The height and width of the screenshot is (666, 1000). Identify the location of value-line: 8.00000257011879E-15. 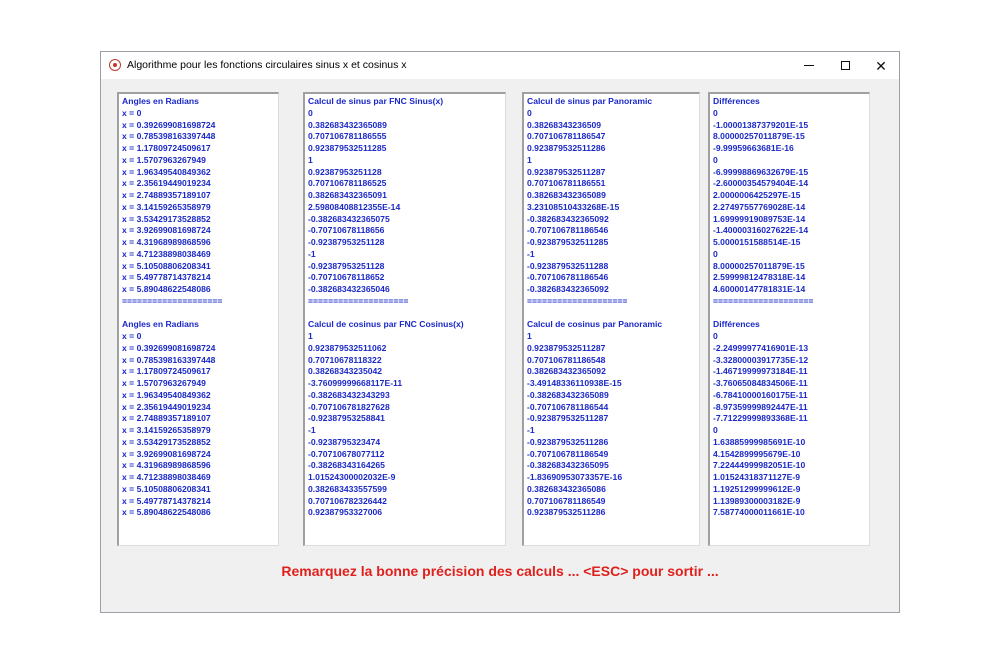
(759, 136).